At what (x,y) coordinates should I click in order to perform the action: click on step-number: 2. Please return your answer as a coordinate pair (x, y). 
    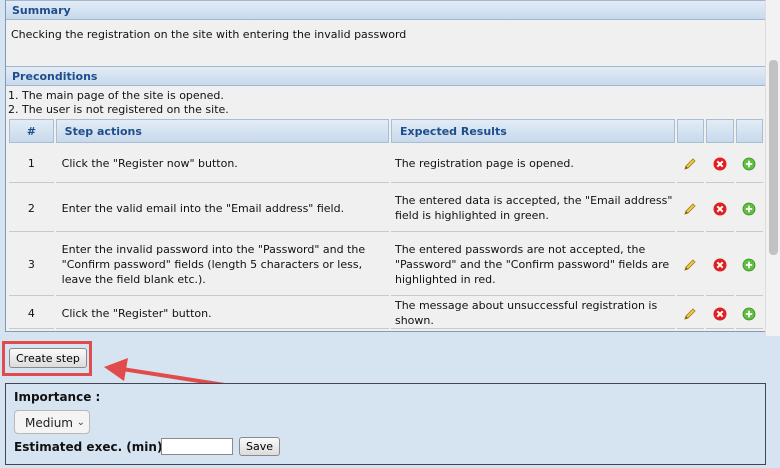
    Looking at the image, I should click on (31, 208).